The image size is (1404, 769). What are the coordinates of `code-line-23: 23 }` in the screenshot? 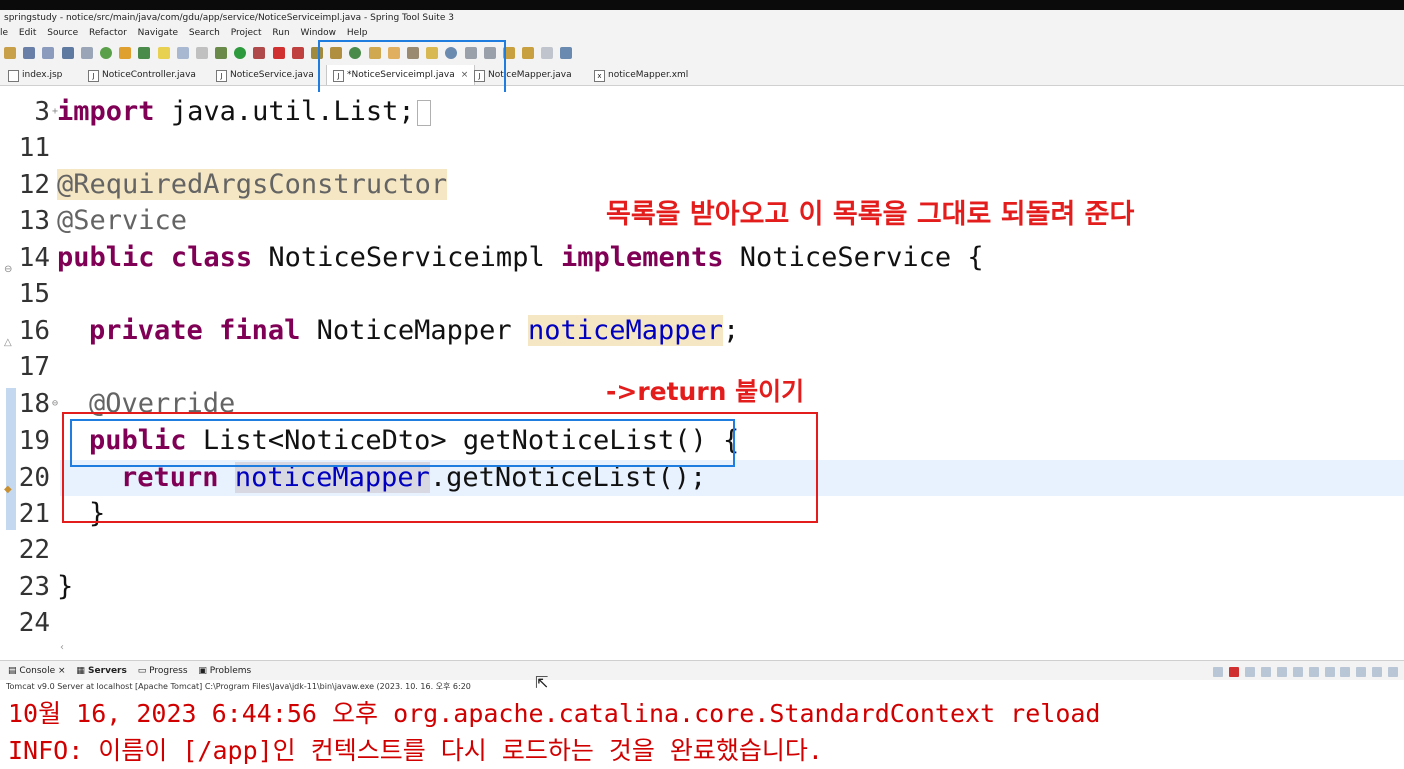 It's located at (37, 587).